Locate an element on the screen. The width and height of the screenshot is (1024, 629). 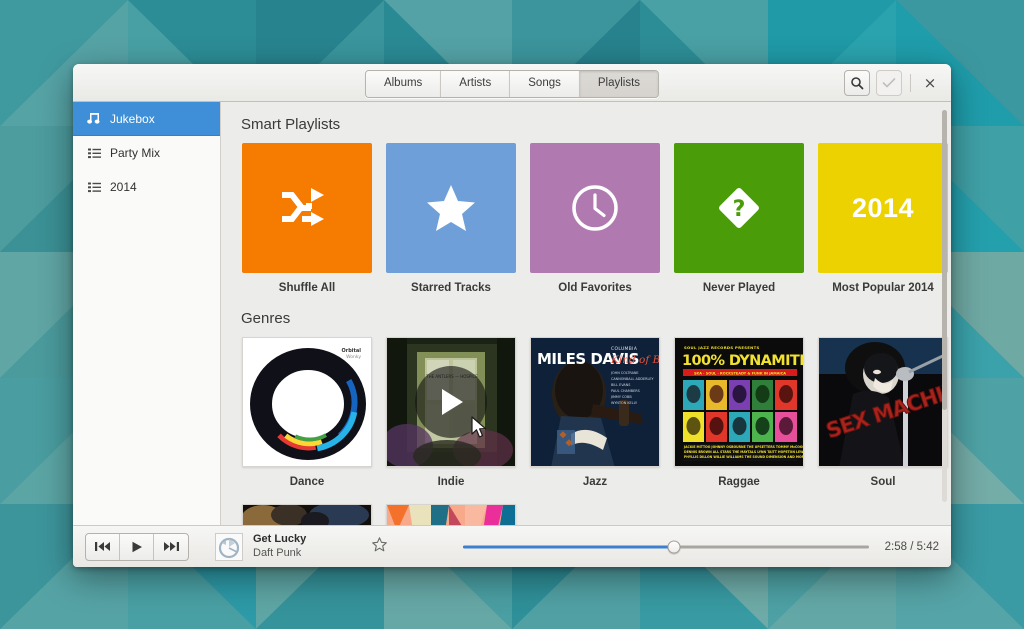
star-outline-icon is located at coordinates (380, 543).